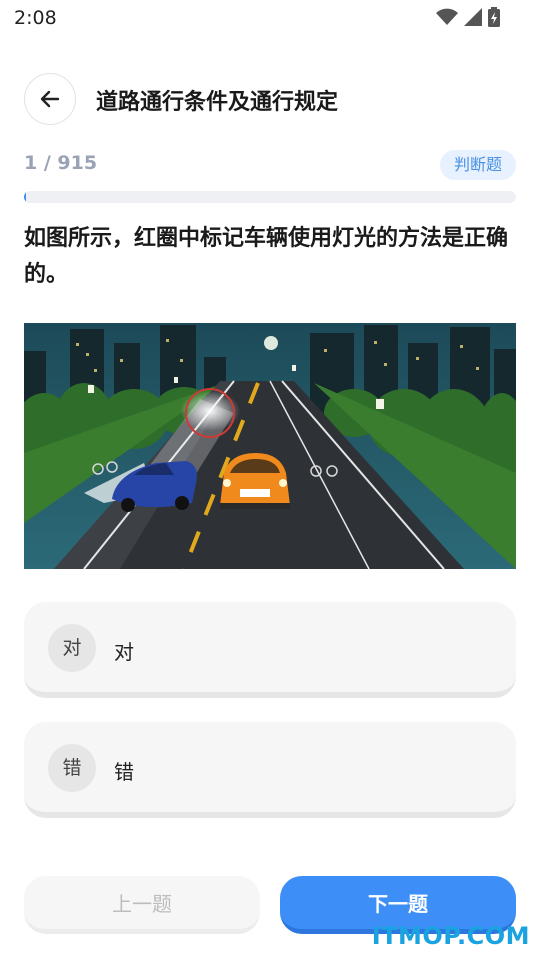 The width and height of the screenshot is (540, 960). Describe the element at coordinates (217, 102) in the screenshot. I see `page-title: 道路通行条件及通行规定` at that location.